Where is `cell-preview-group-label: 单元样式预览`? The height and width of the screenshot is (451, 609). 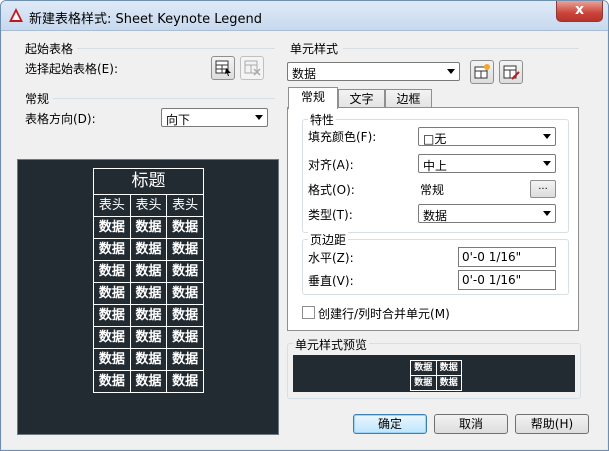
cell-preview-group-label: 单元样式预览 is located at coordinates (331, 344).